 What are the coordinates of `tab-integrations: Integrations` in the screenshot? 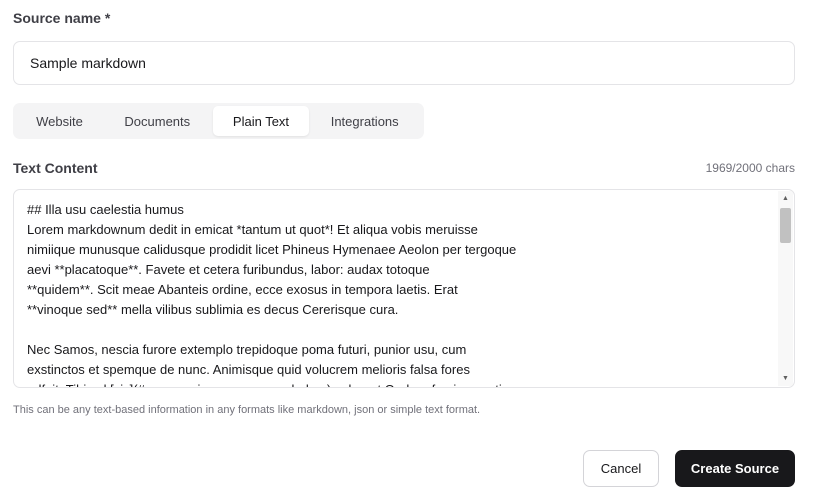 It's located at (364, 121).